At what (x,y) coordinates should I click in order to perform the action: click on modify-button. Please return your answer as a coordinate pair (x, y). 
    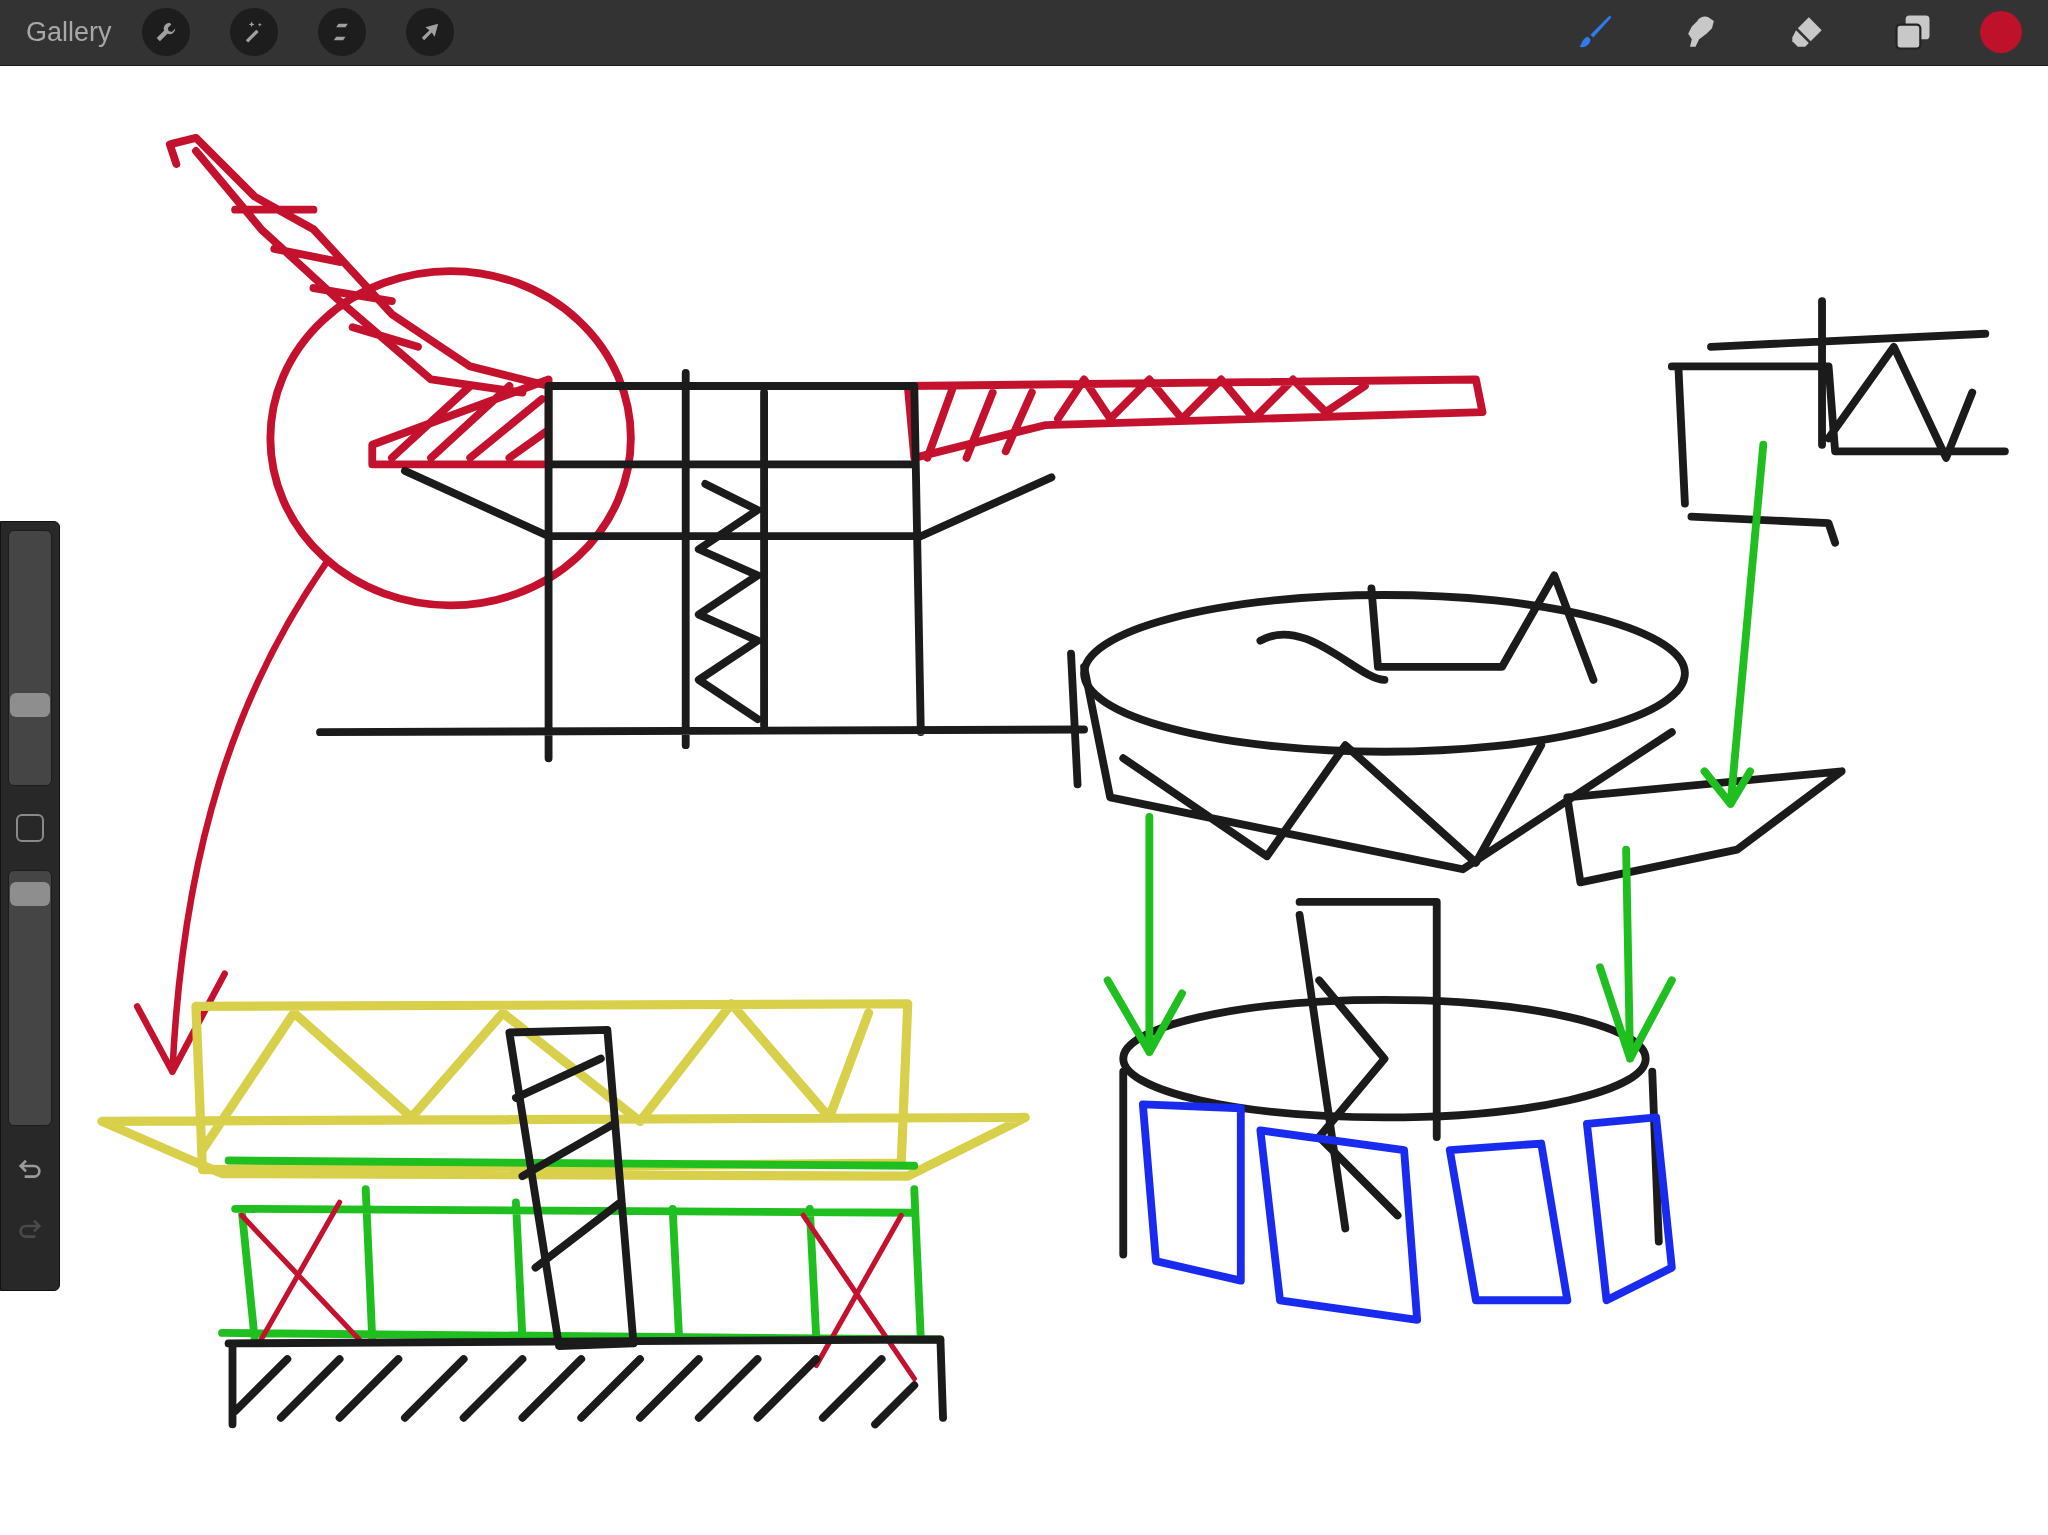
    Looking at the image, I should click on (30, 827).